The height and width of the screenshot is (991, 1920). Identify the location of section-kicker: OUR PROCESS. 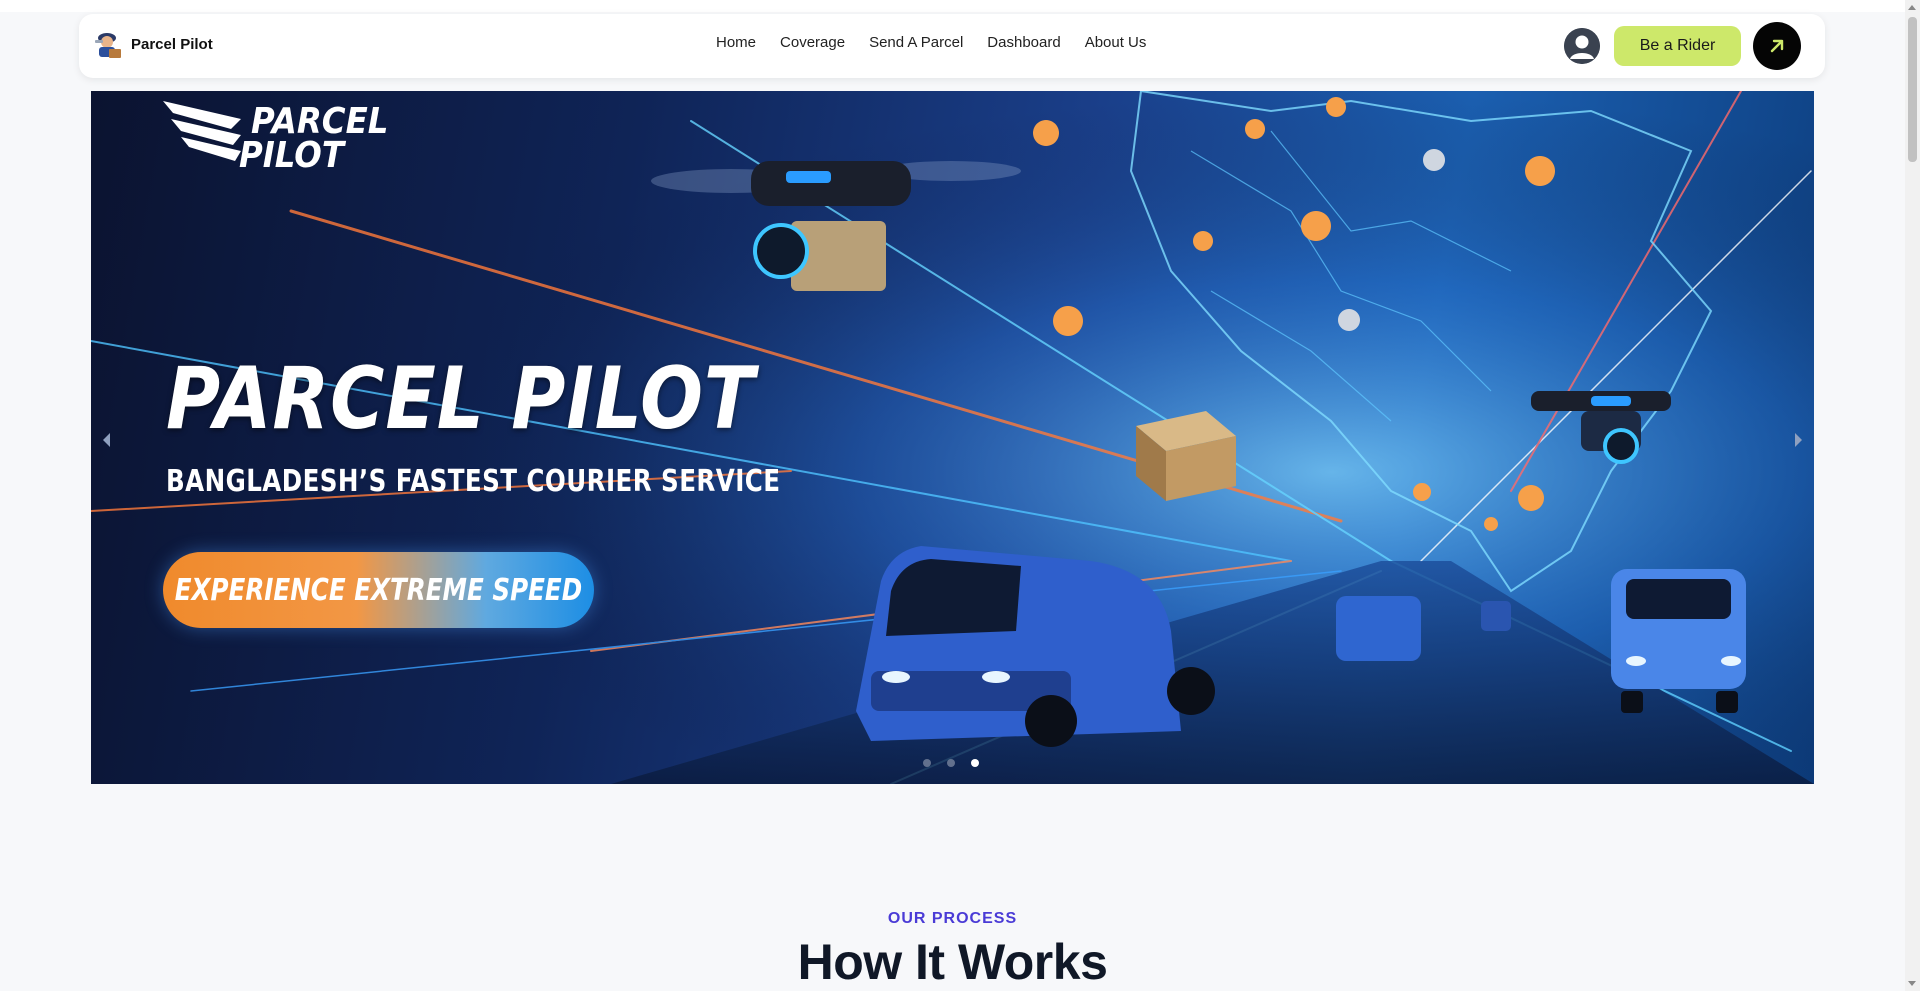
(952, 918).